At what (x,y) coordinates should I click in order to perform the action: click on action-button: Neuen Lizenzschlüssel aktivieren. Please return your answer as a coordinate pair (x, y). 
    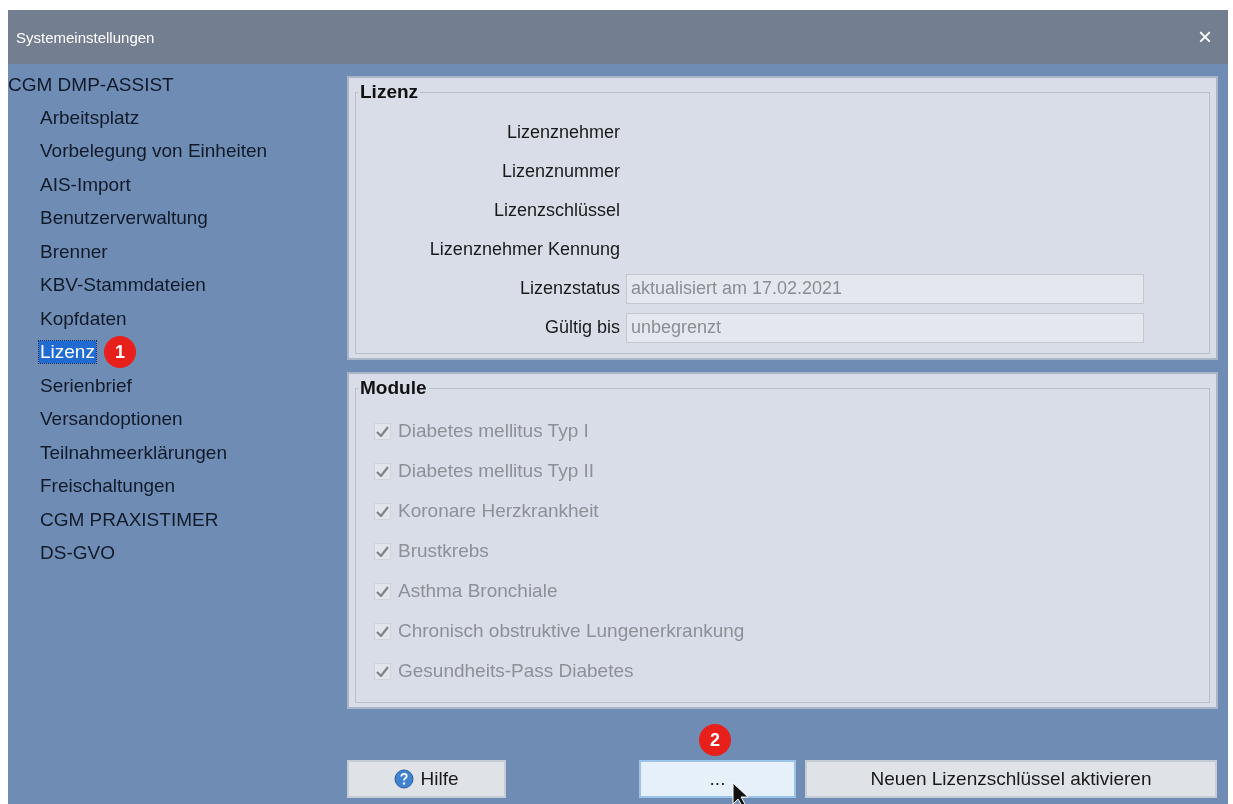
    Looking at the image, I should click on (1011, 779).